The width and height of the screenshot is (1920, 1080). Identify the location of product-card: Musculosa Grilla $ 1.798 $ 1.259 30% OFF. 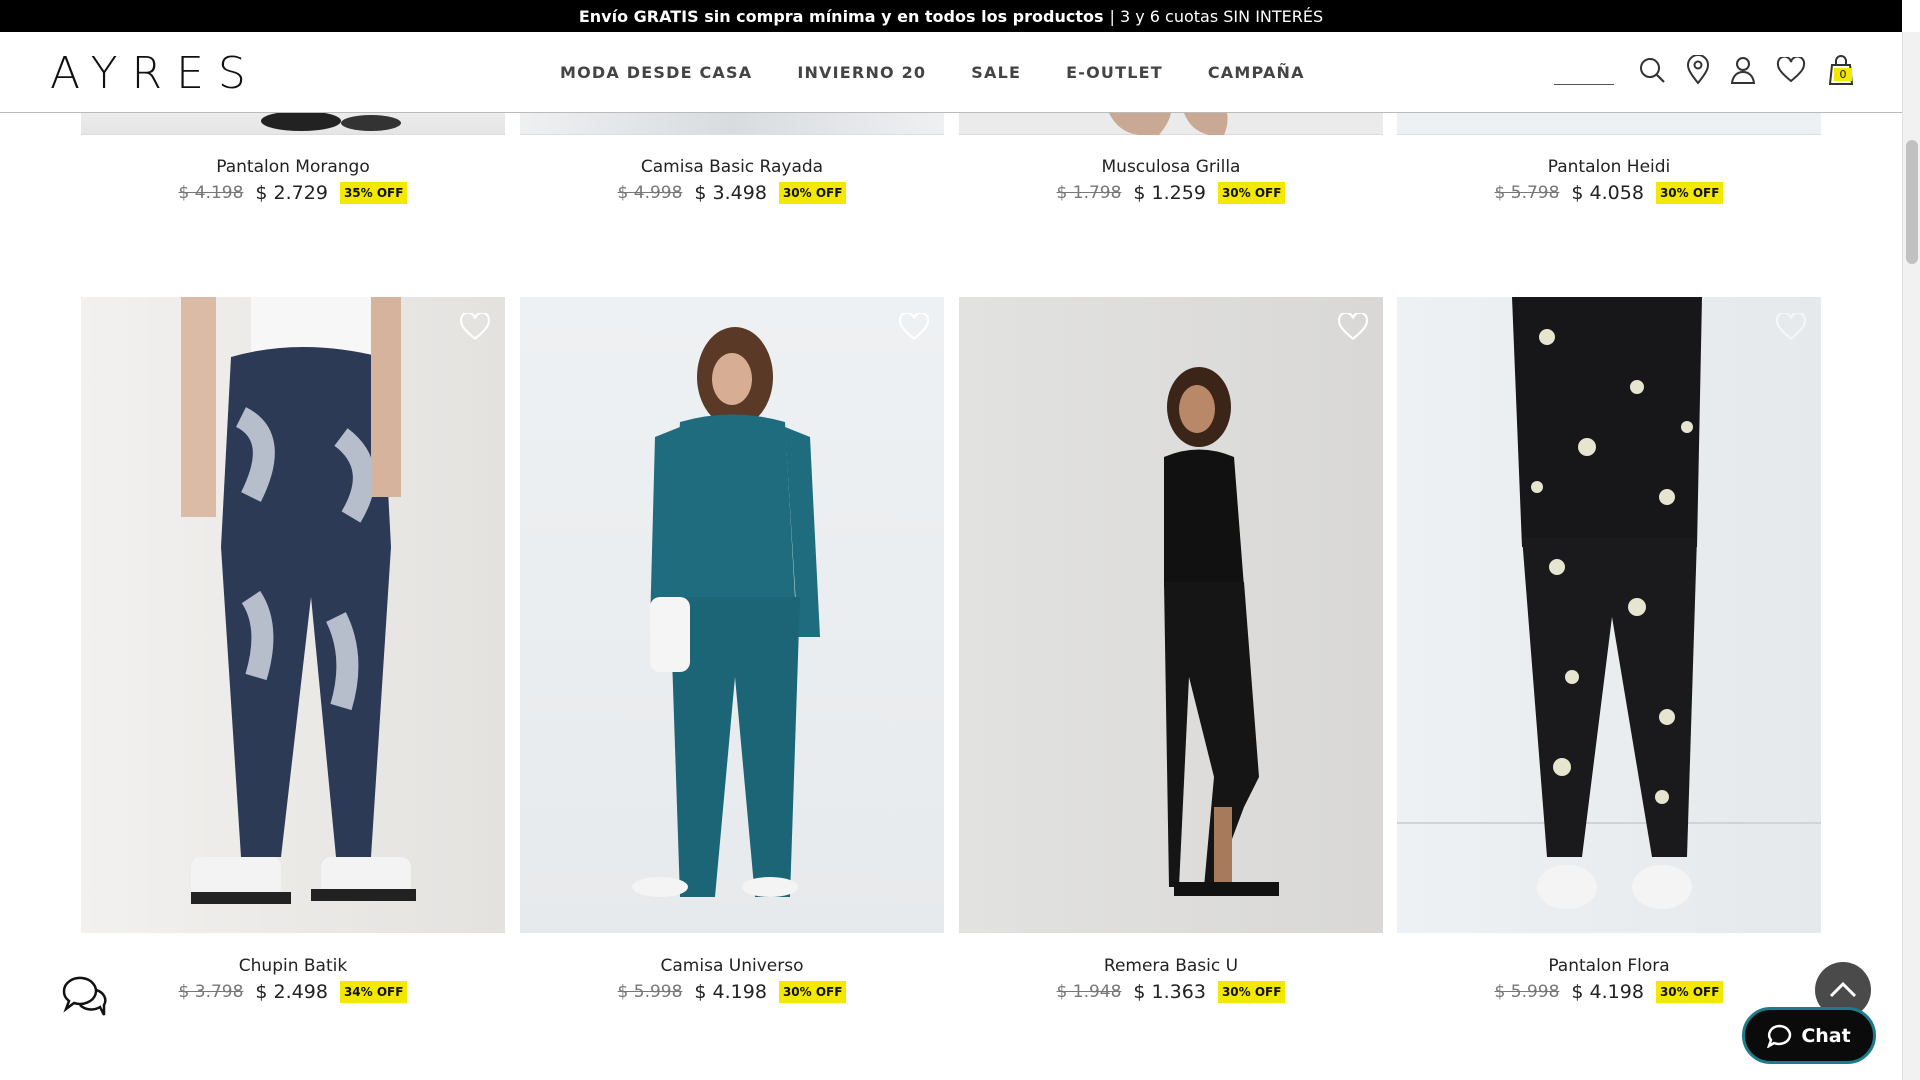
(1171, 158).